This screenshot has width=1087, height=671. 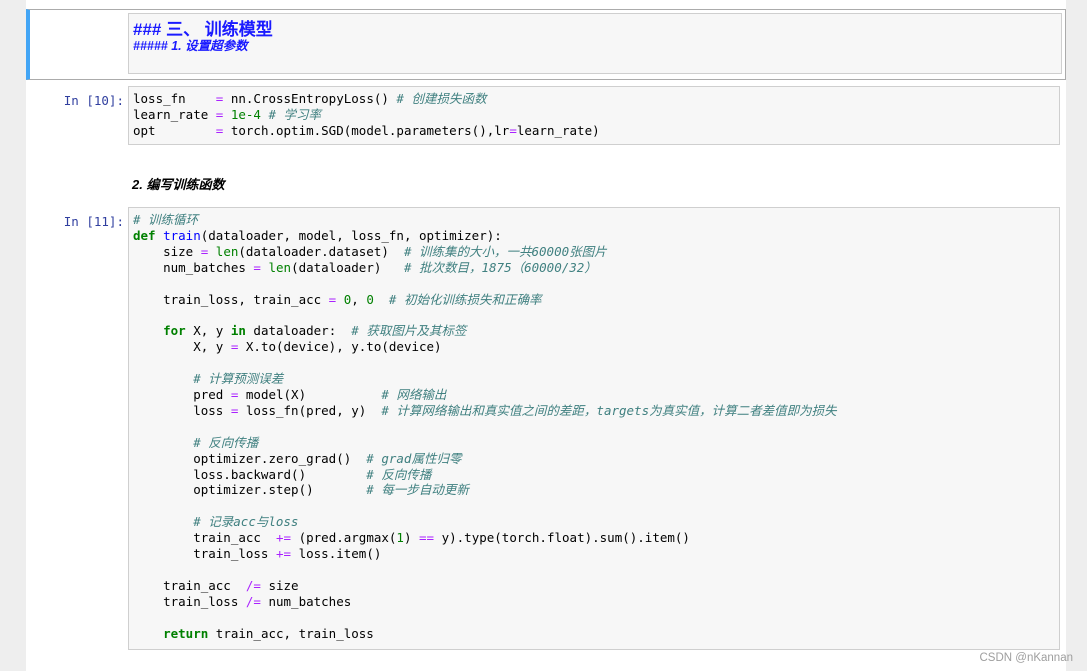 What do you see at coordinates (310, 410) in the screenshot?
I see `code-token: loss_fn(pred, y)` at bounding box center [310, 410].